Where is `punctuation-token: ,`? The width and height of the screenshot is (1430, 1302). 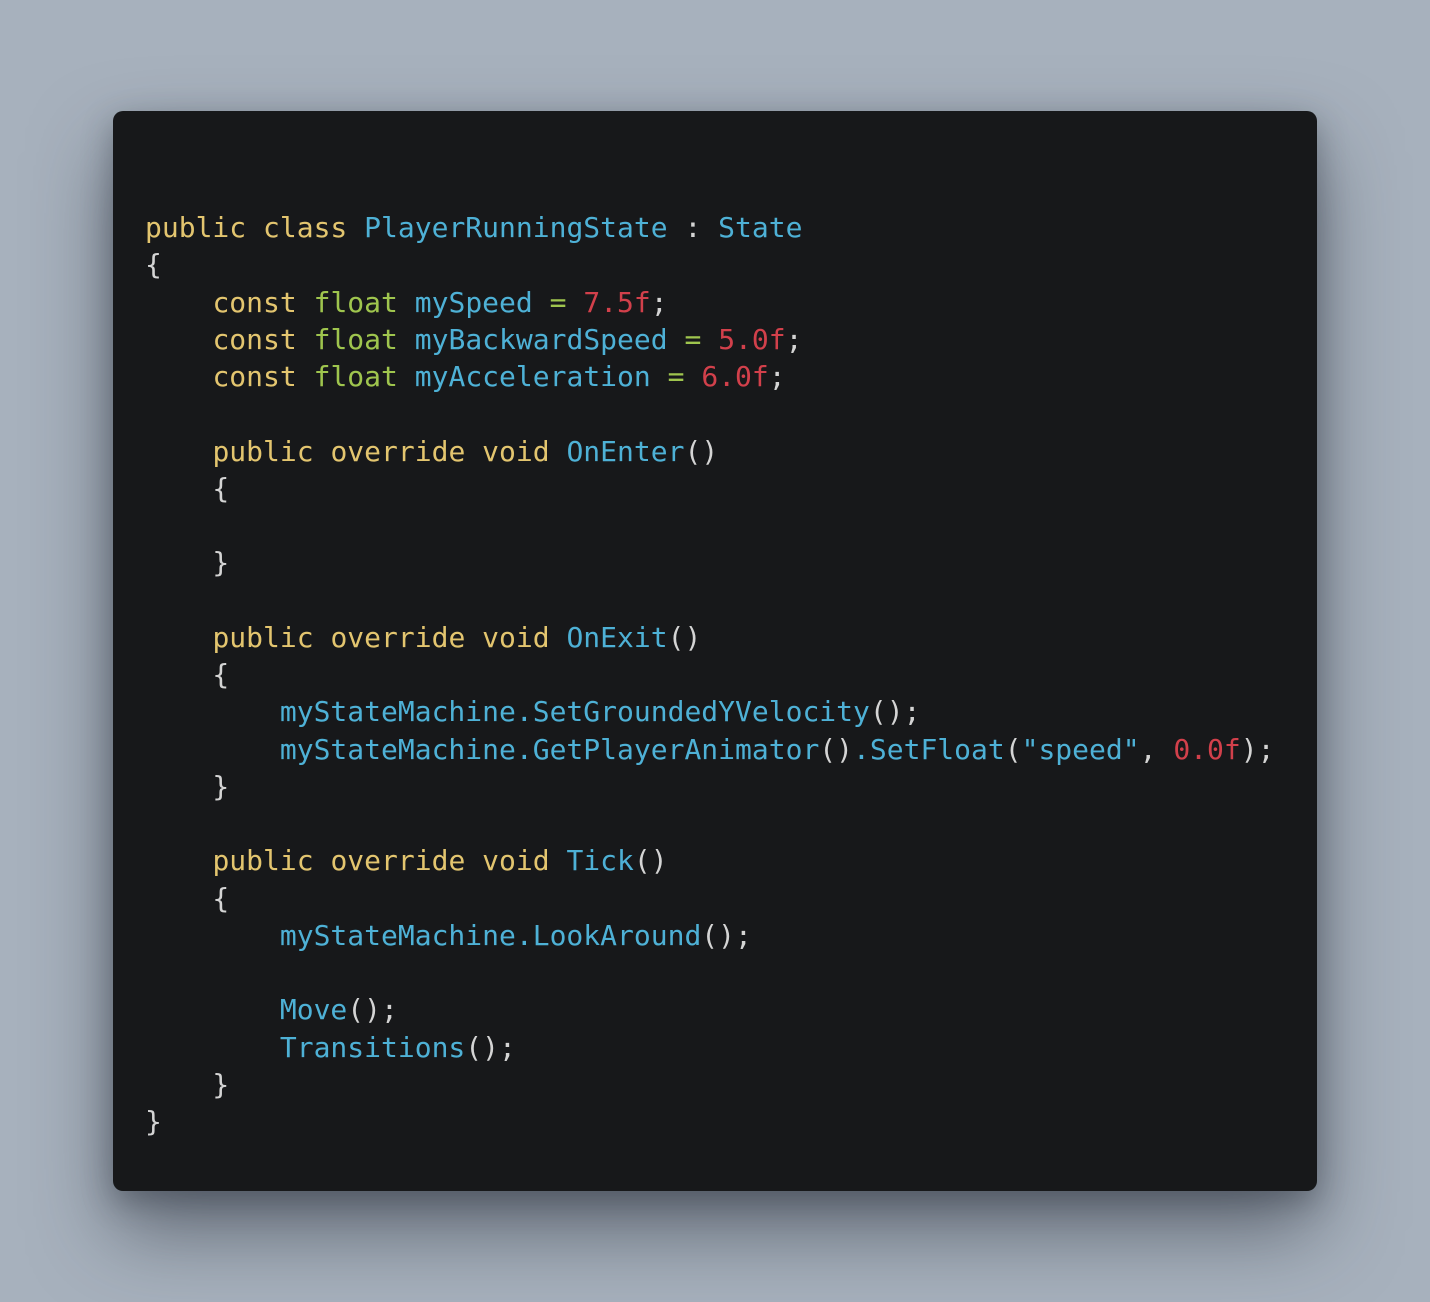 punctuation-token: , is located at coordinates (1156, 749).